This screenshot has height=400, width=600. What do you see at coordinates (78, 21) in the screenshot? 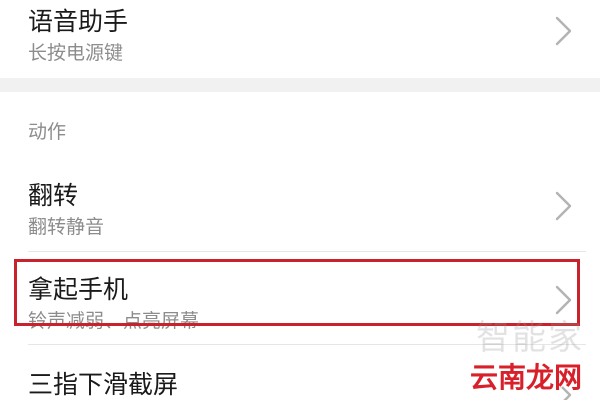
I see `voice-assistant-title: 语音助手` at bounding box center [78, 21].